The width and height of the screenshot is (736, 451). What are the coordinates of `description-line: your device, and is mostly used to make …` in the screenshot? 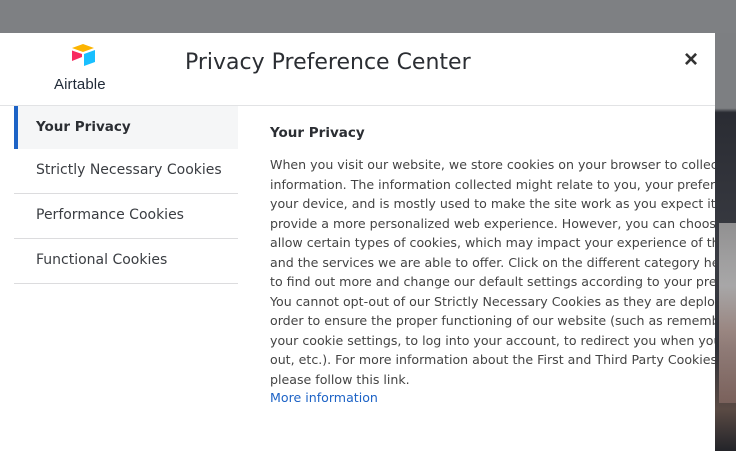 It's located at (492, 203).